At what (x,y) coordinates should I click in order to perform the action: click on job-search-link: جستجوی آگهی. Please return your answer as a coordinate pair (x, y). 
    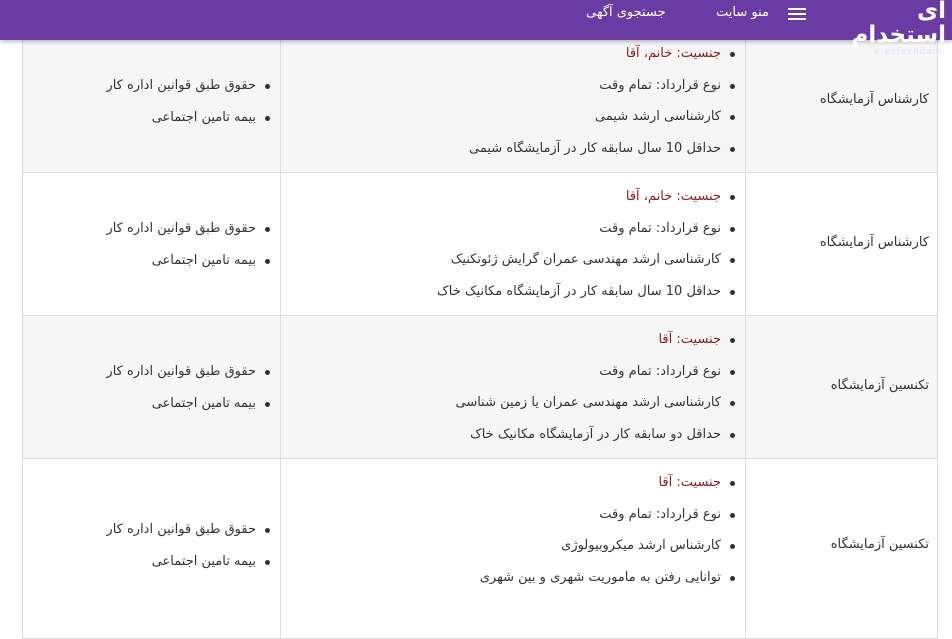
    Looking at the image, I should click on (626, 12).